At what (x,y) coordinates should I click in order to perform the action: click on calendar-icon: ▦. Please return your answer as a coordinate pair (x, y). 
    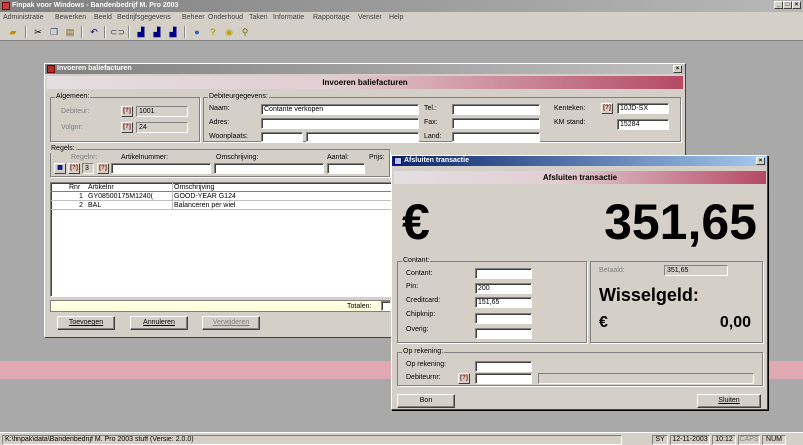
    Looking at the image, I should click on (60, 168).